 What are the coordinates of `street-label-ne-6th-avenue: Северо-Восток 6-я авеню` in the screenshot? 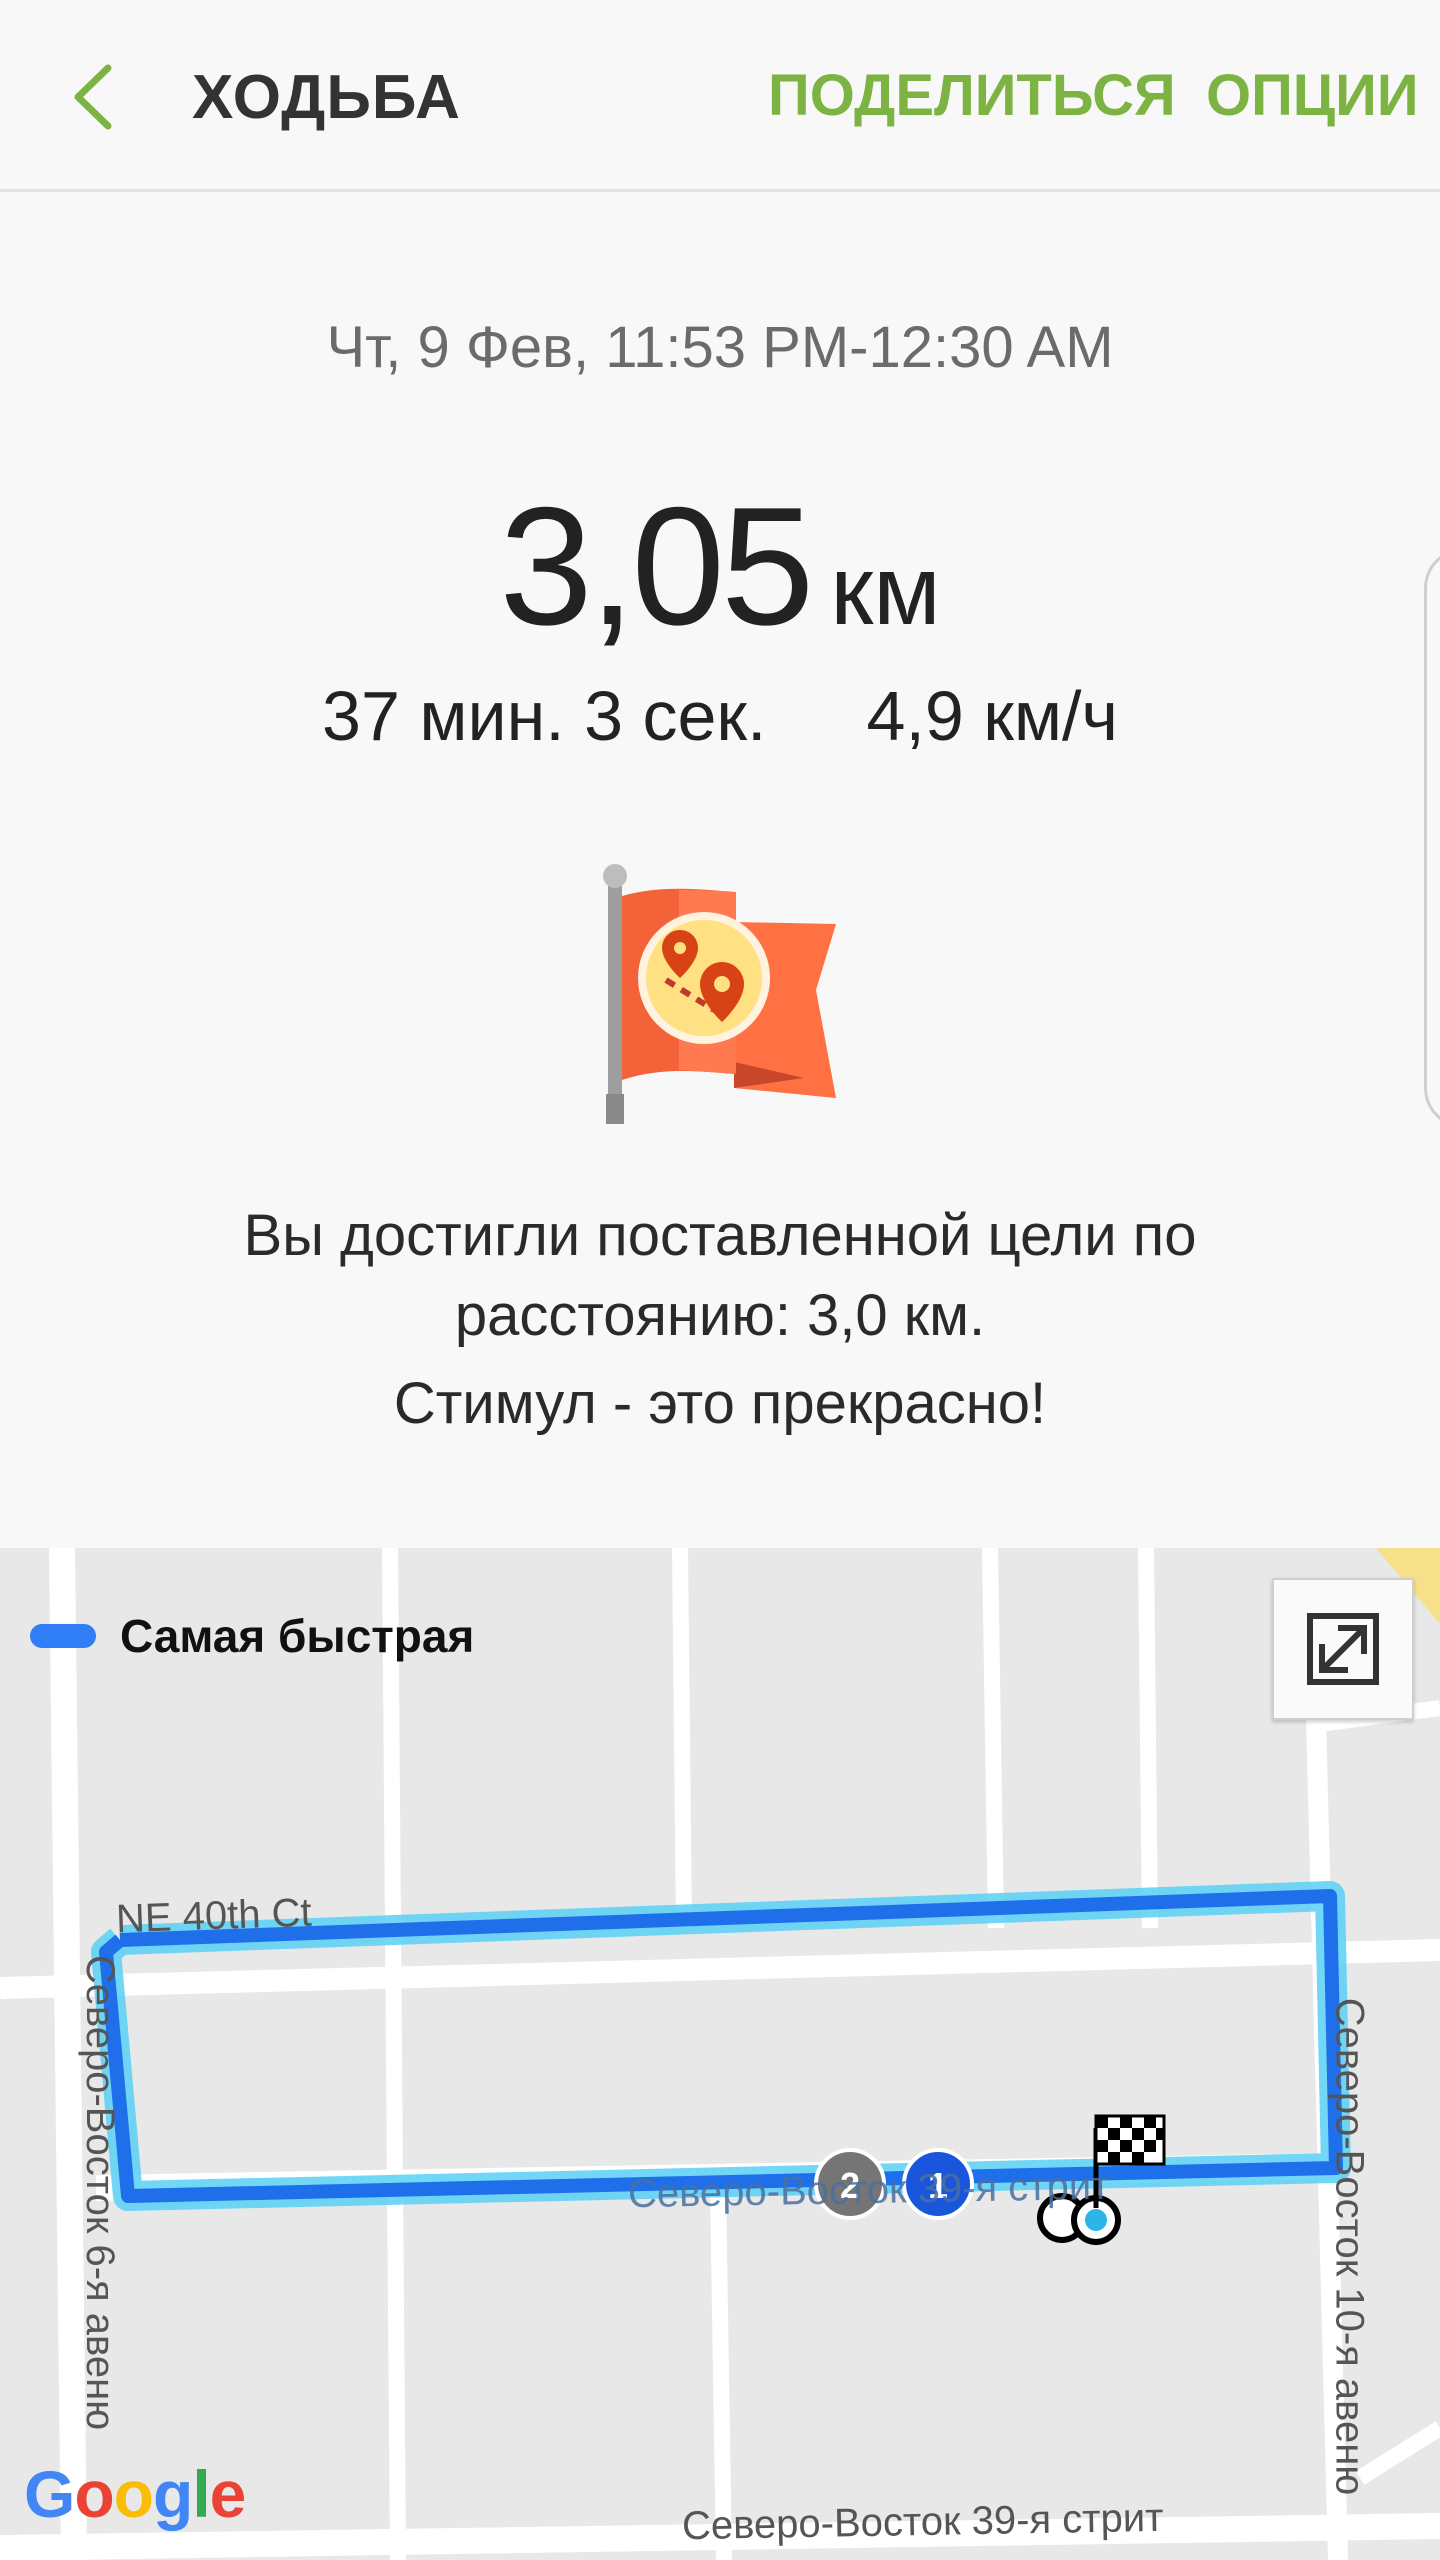 It's located at (100, 2192).